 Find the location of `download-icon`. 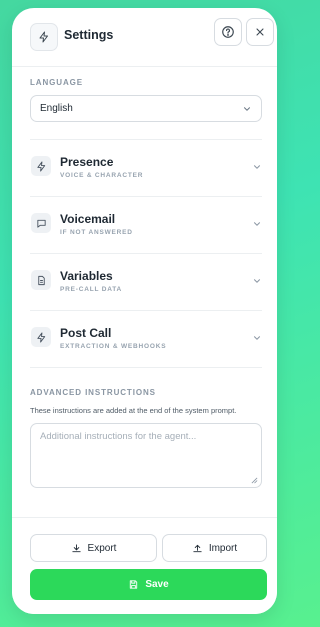

download-icon is located at coordinates (76, 547).